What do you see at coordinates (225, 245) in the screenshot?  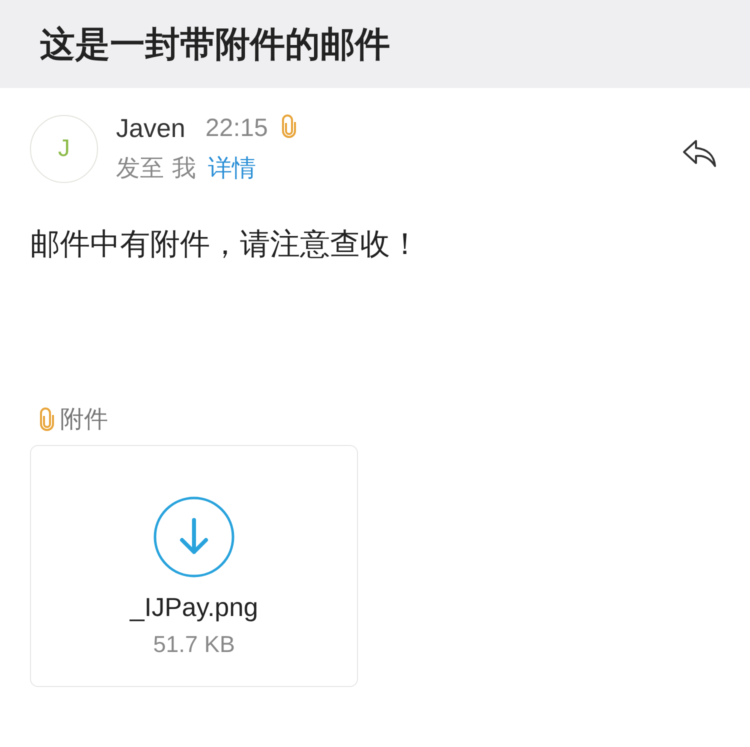 I see `mail-body: 邮件中有附件，请注意查收！` at bounding box center [225, 245].